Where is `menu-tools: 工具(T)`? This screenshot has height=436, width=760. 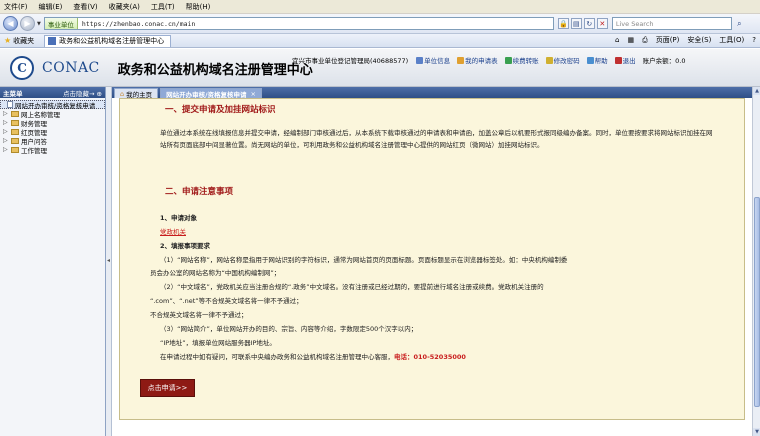
menu-tools: 工具(T) is located at coordinates (163, 7).